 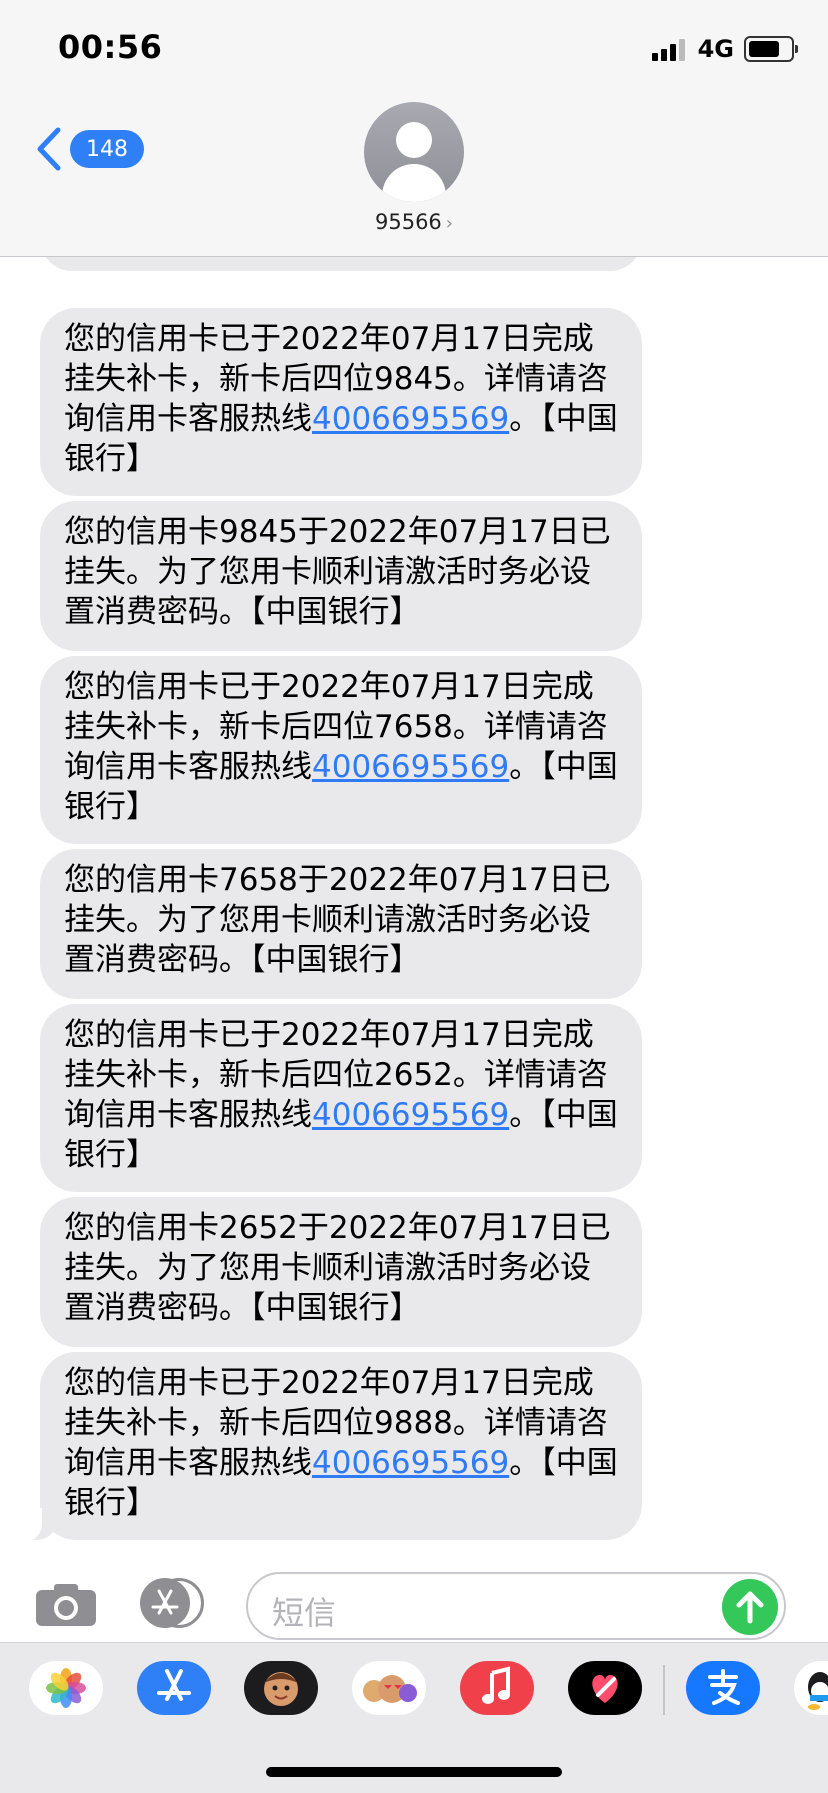 I want to click on photos-icon, so click(x=66, y=1688).